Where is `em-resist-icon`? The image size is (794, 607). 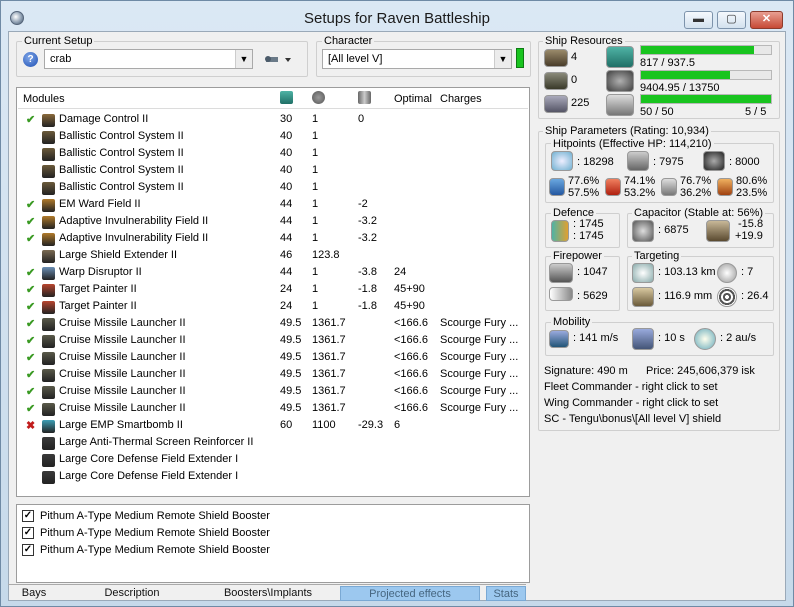
em-resist-icon is located at coordinates (557, 187).